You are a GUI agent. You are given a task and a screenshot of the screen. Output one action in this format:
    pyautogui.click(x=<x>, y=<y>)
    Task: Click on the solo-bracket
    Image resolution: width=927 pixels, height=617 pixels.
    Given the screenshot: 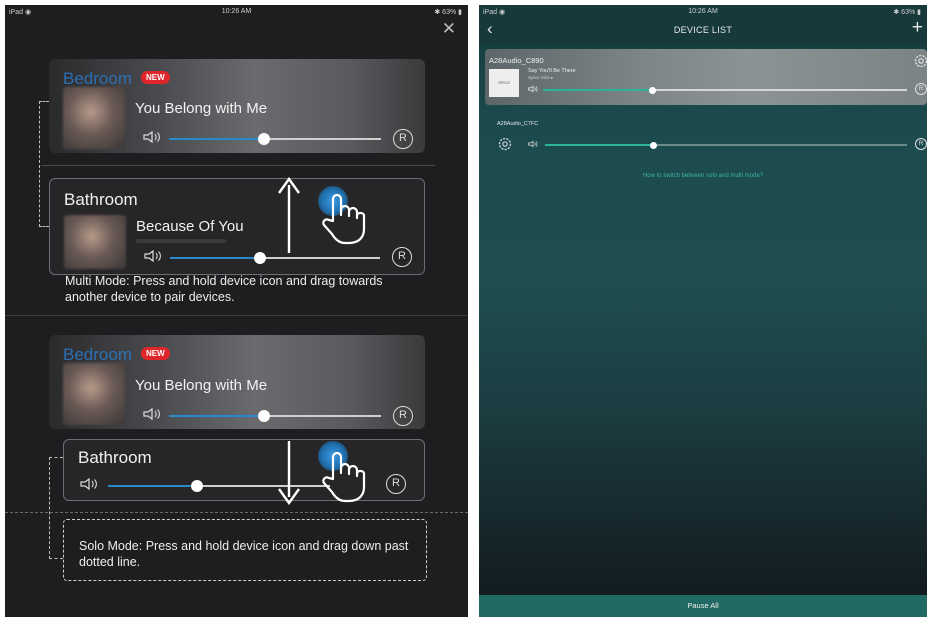 What is the action you would take?
    pyautogui.click(x=56, y=508)
    